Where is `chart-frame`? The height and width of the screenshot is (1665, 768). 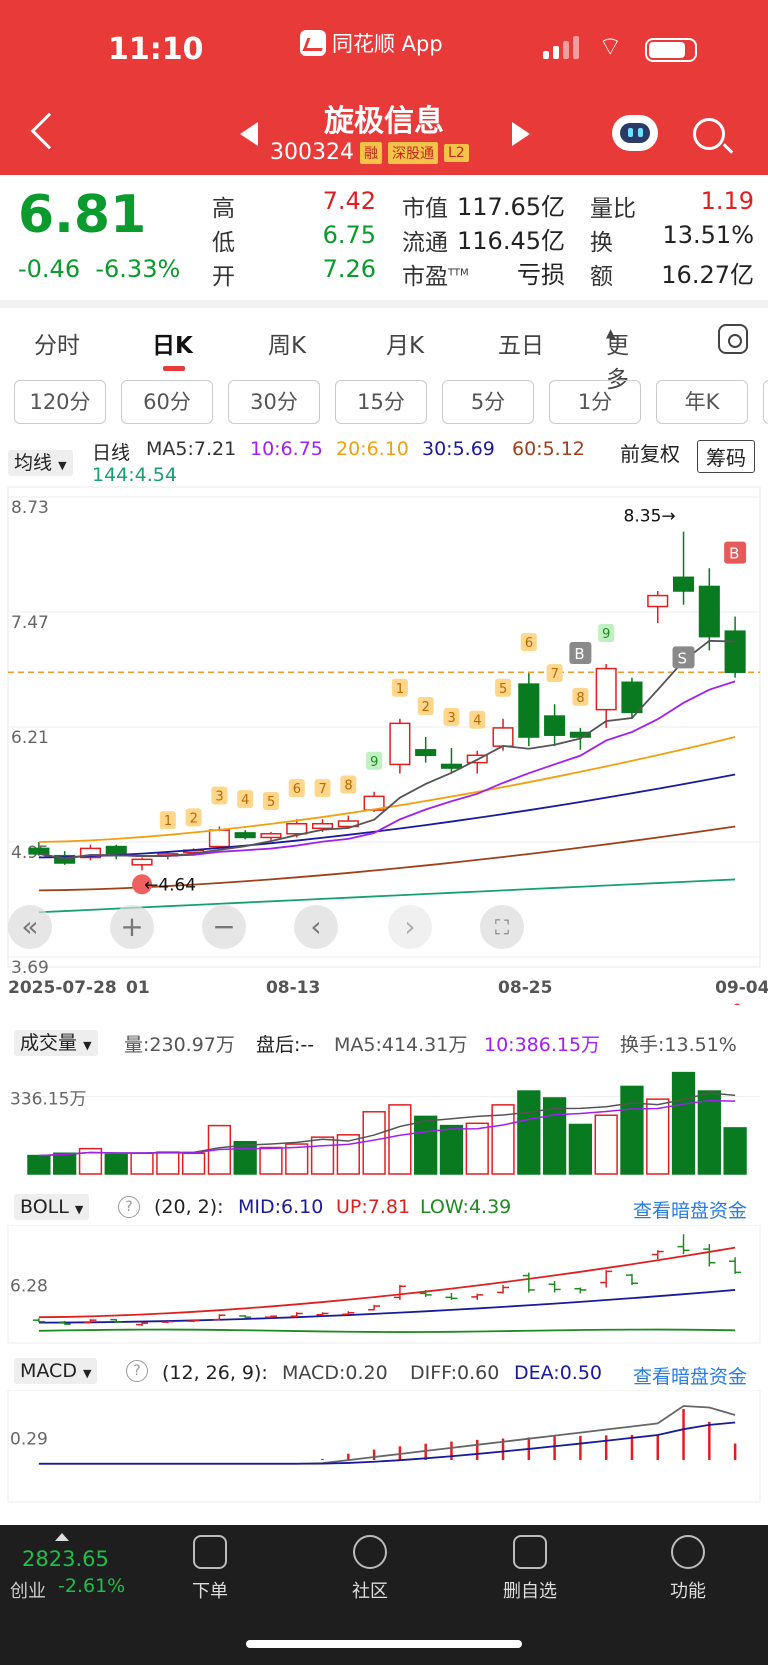
chart-frame is located at coordinates (384, 1284).